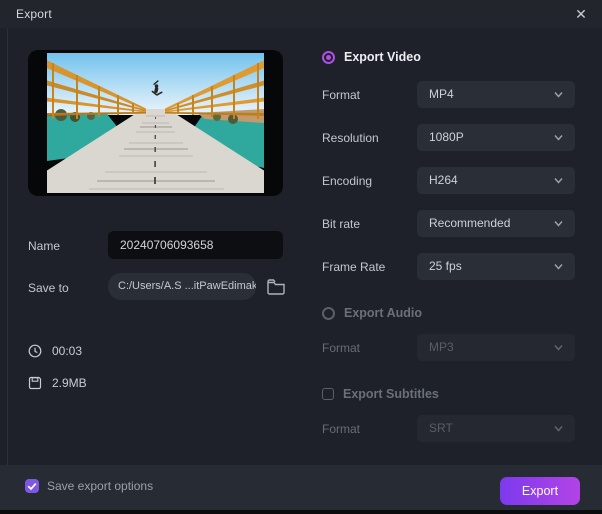  I want to click on subtitles-format-value: SRT, so click(441, 428).